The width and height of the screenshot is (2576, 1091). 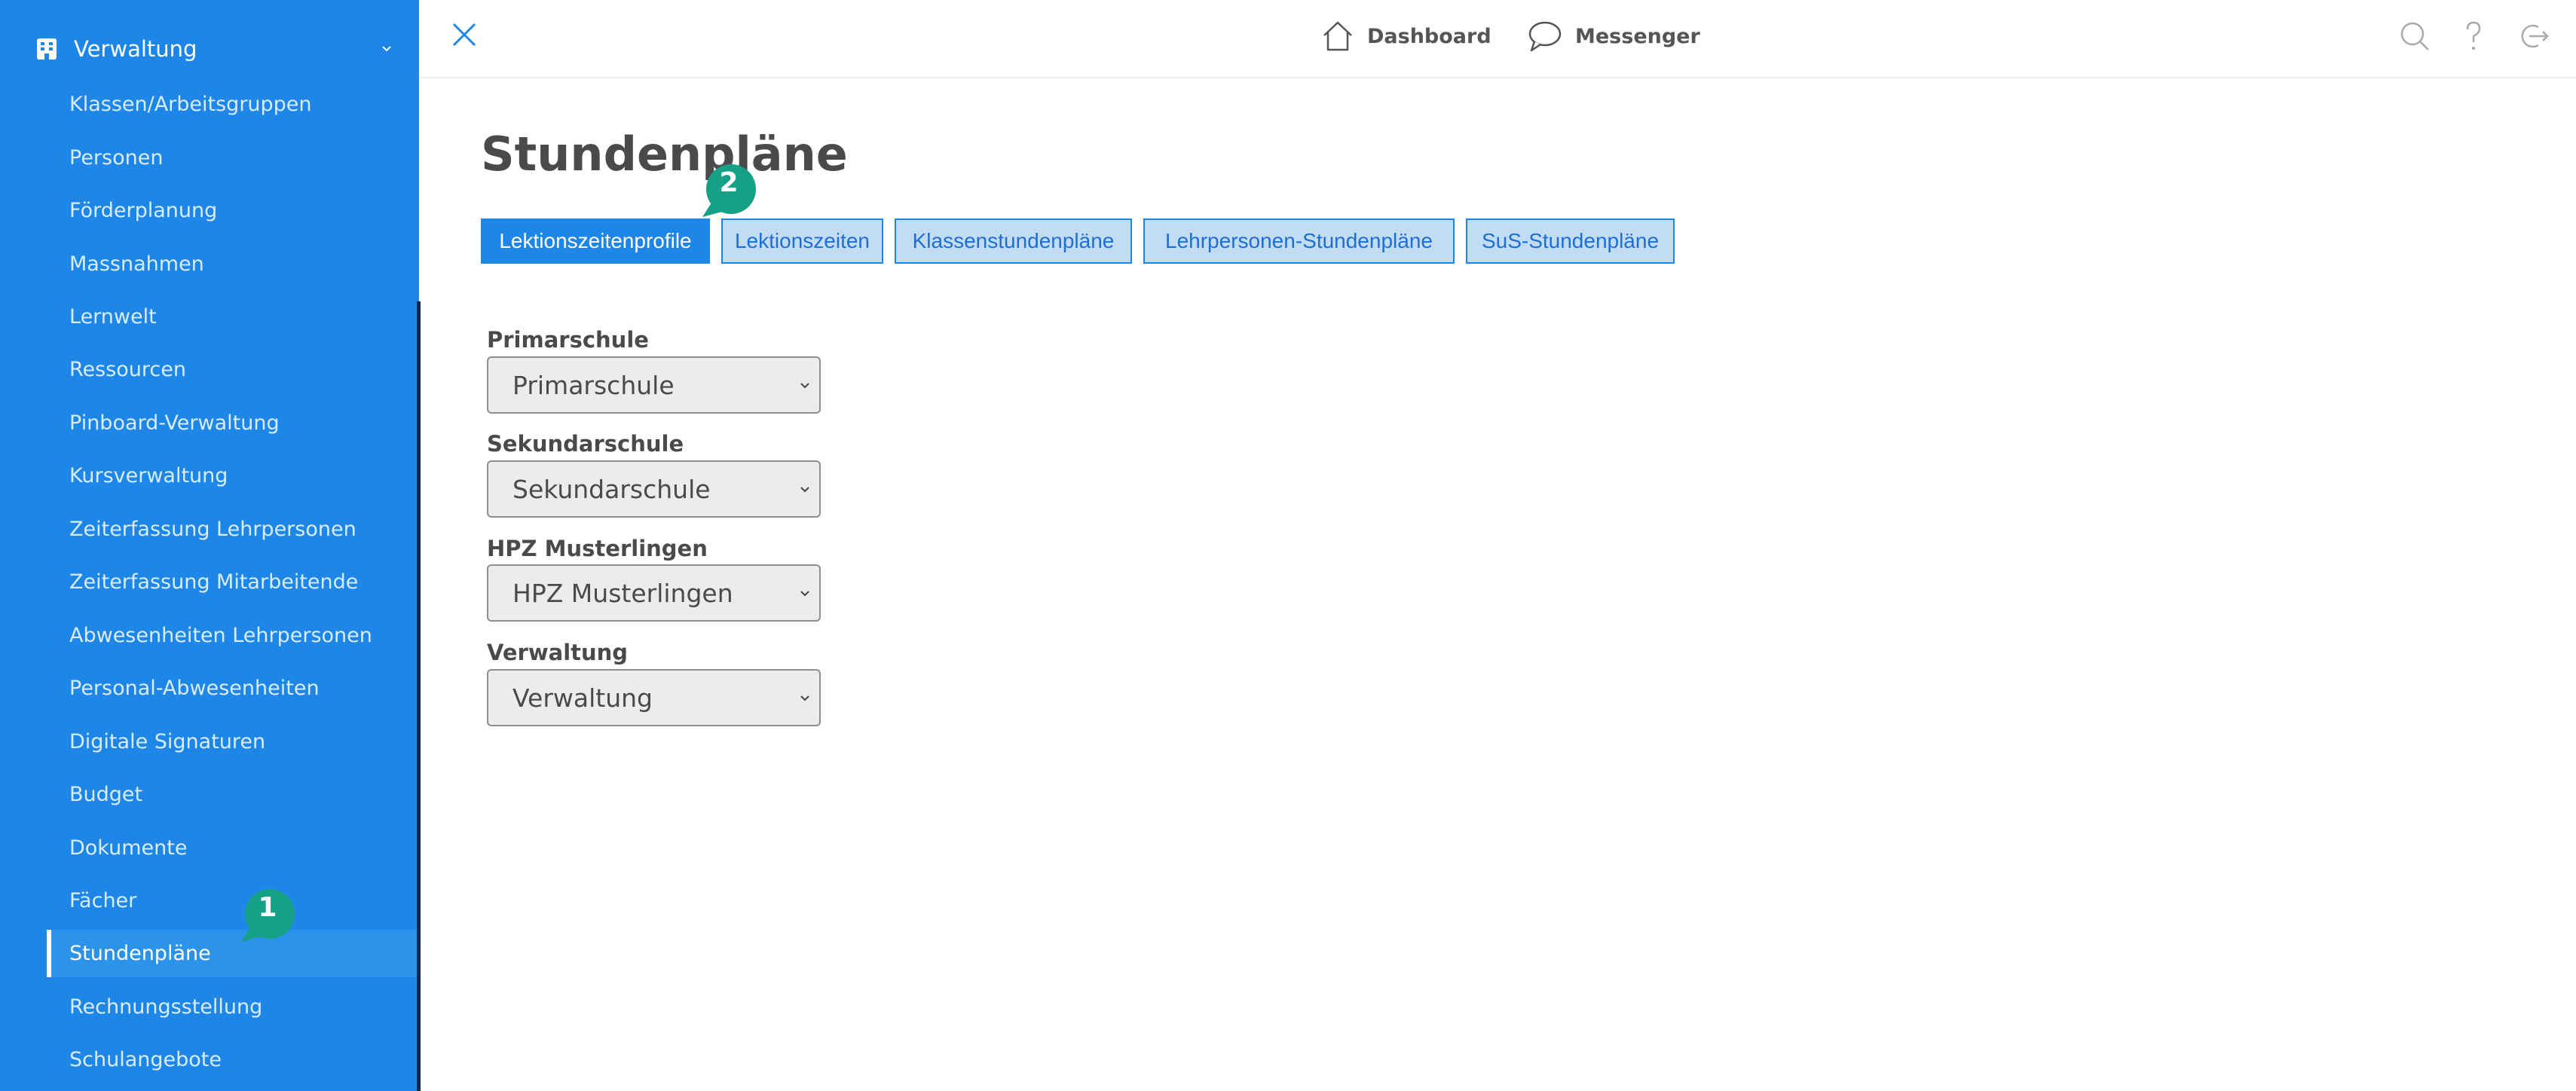 I want to click on sidebar-item-lernwelt: Lernwelt, so click(x=113, y=316).